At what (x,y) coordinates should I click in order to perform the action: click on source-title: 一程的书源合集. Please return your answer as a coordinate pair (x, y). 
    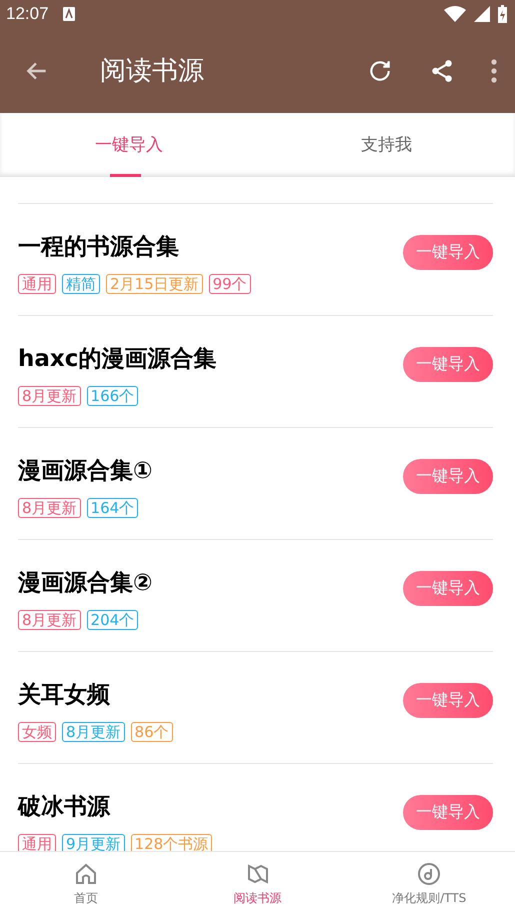
    Looking at the image, I should click on (99, 247).